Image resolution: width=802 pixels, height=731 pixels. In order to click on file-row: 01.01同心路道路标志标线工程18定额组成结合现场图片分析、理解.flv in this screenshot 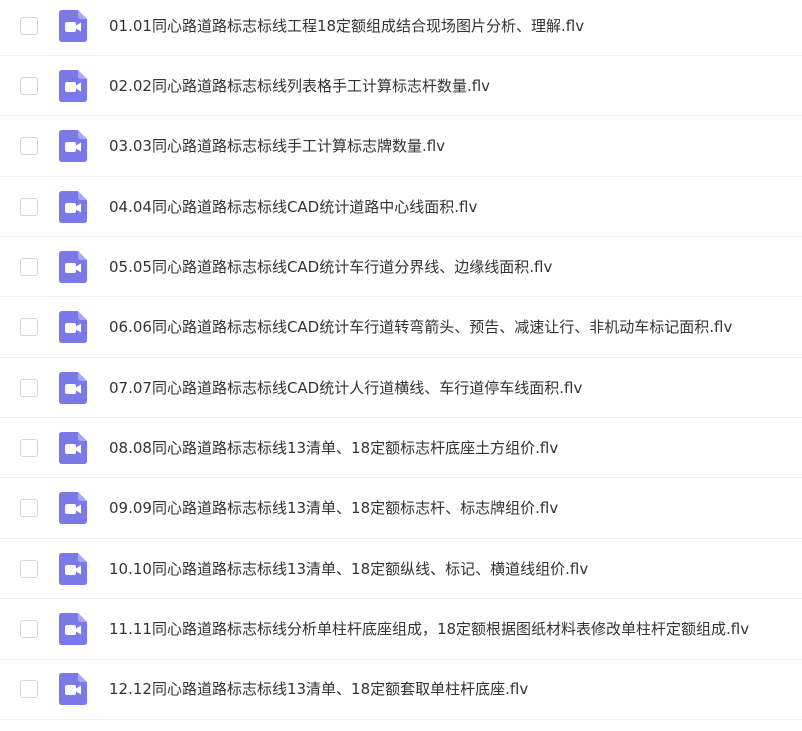, I will do `click(401, 28)`.